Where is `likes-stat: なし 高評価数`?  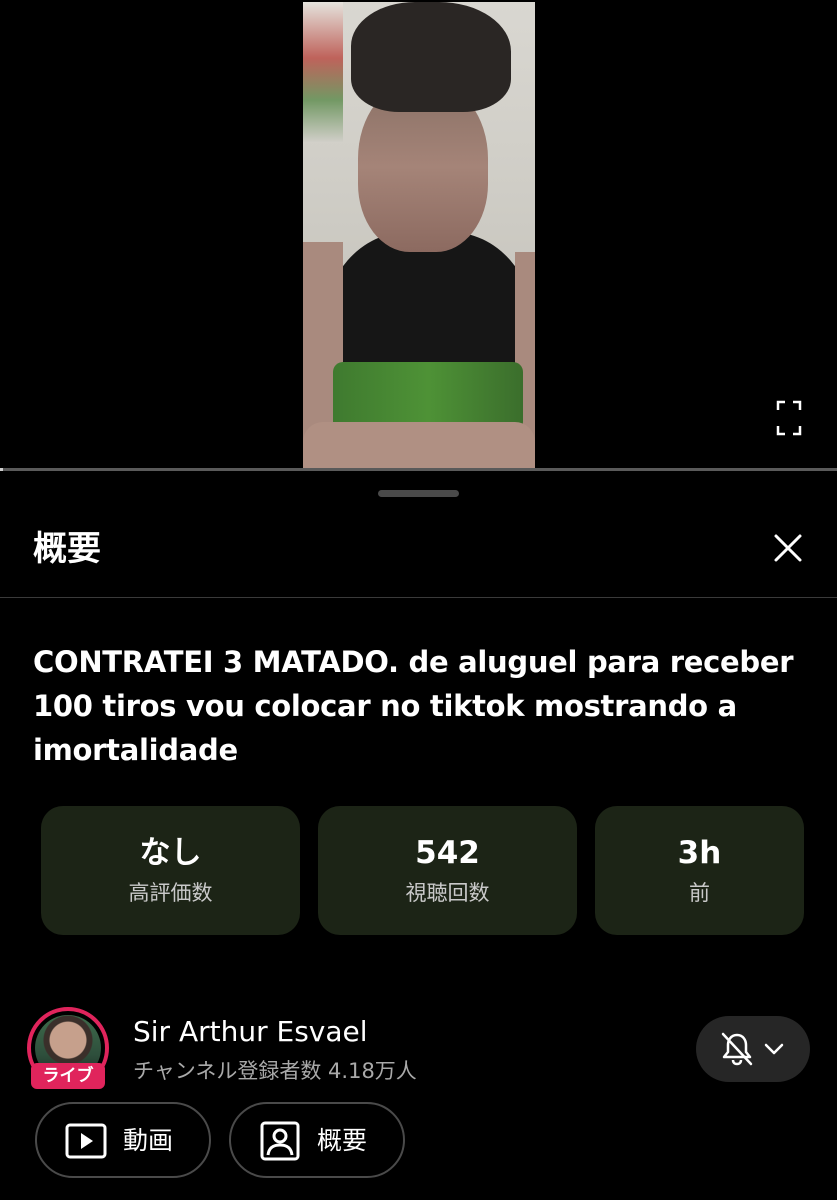 likes-stat: なし 高評価数 is located at coordinates (170, 870).